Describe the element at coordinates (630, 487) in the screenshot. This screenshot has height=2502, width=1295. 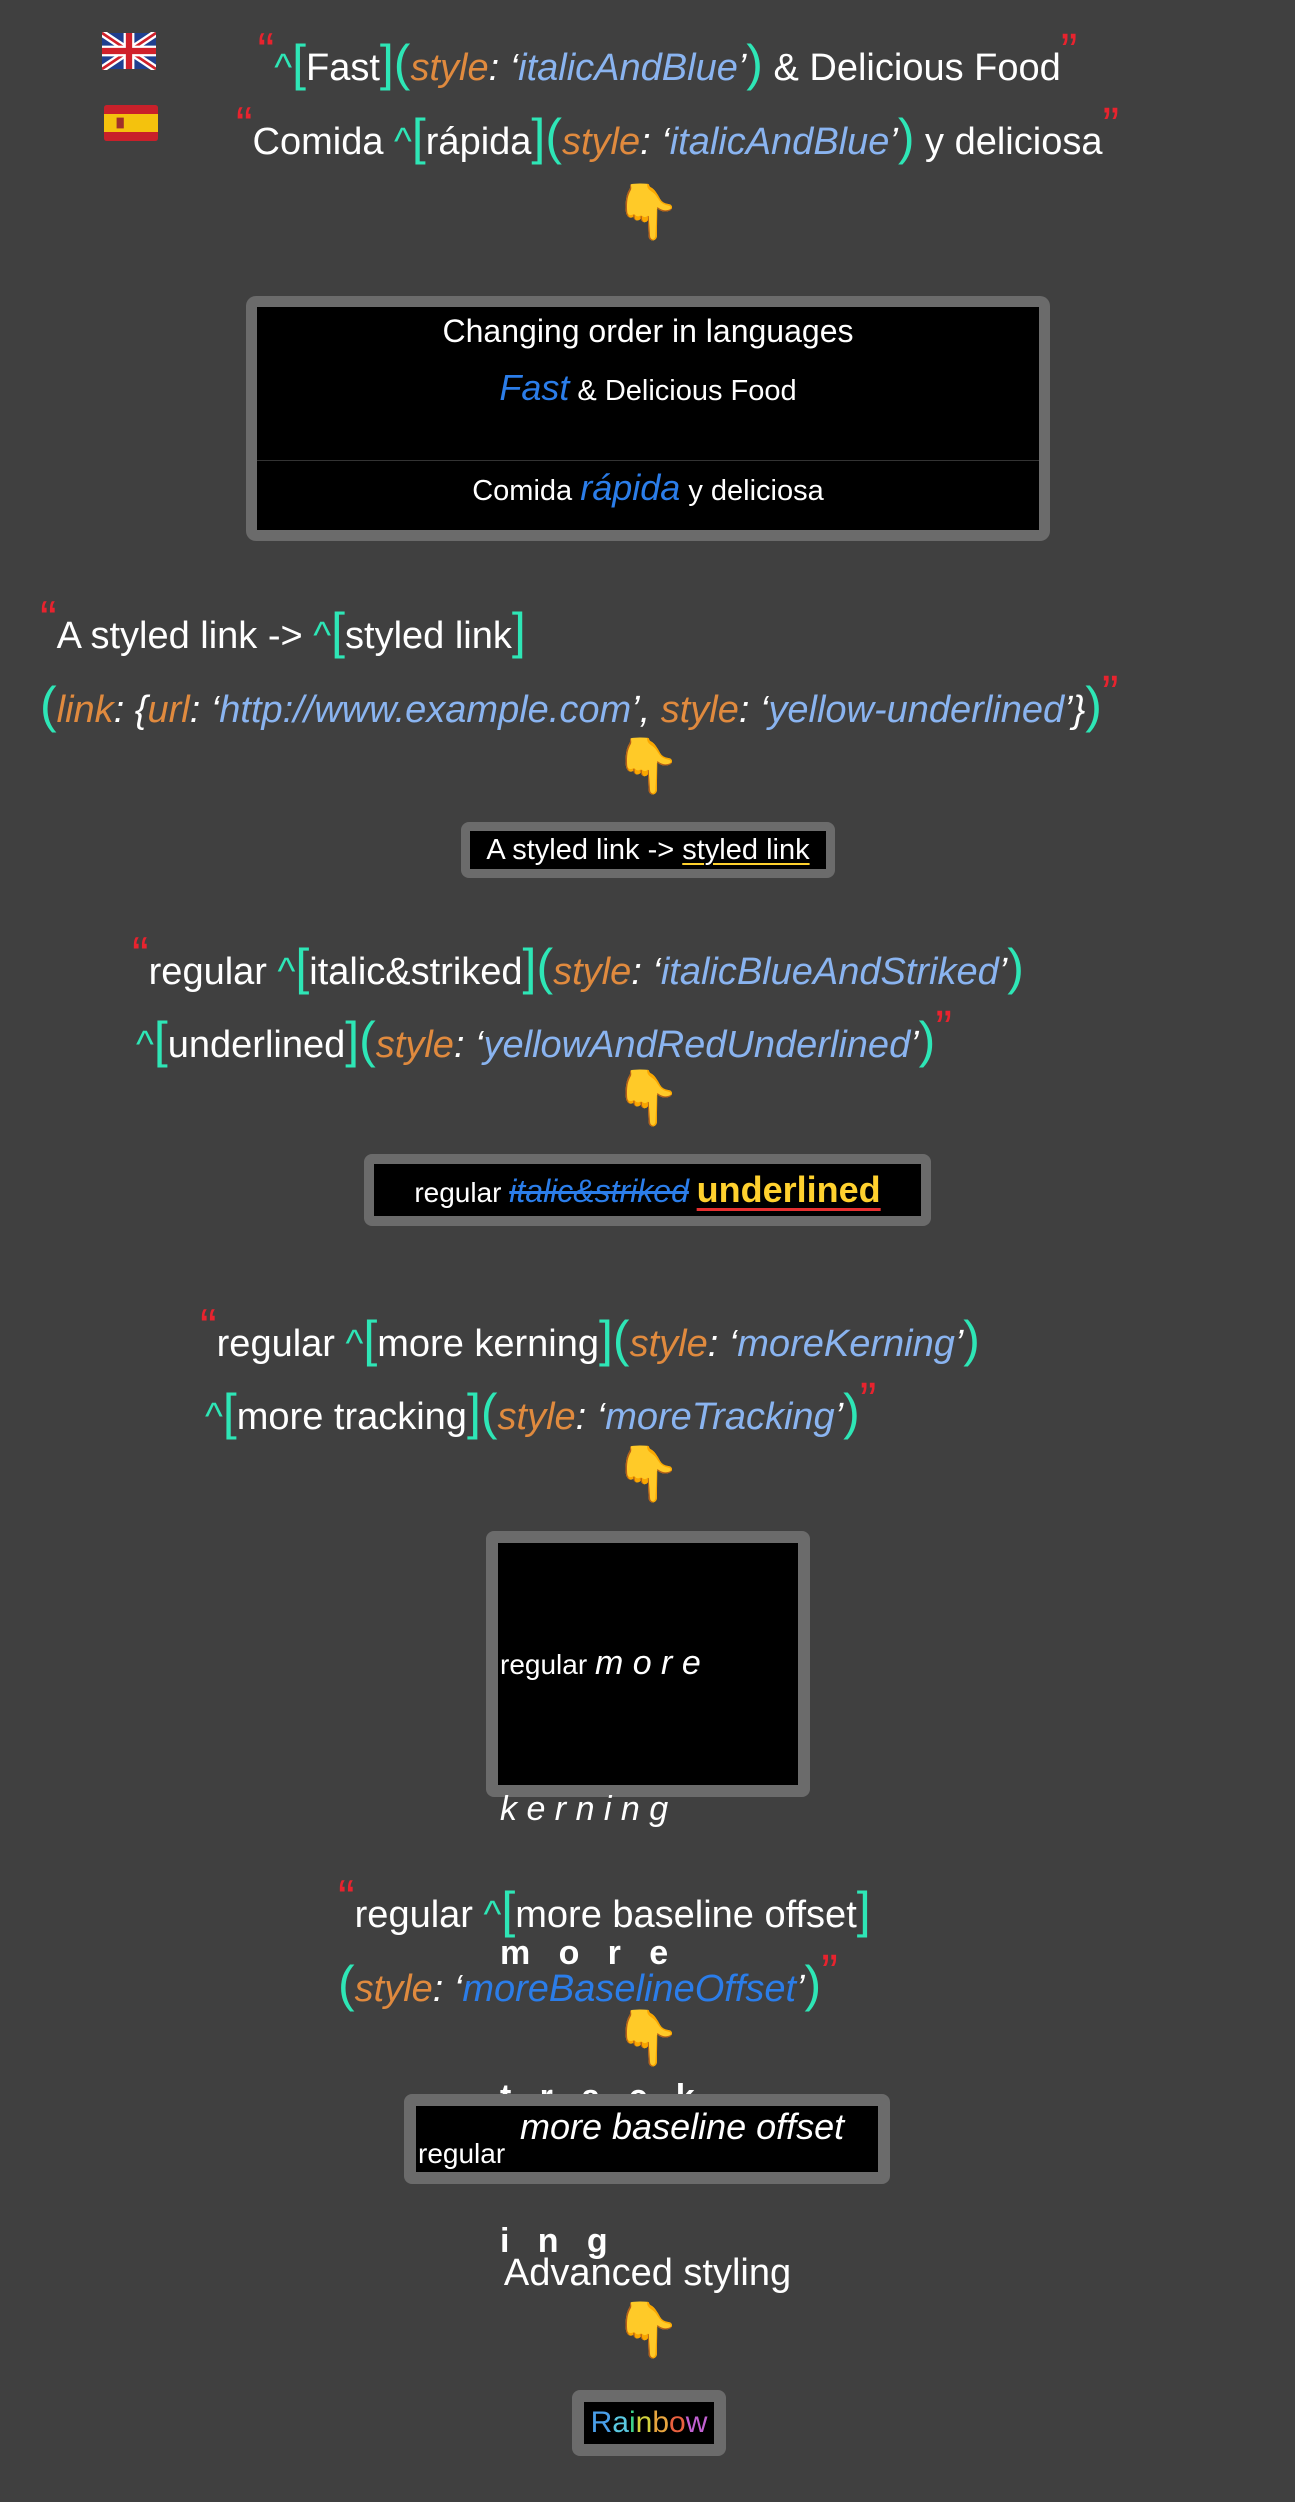
I see `rapida-word: rápida` at that location.